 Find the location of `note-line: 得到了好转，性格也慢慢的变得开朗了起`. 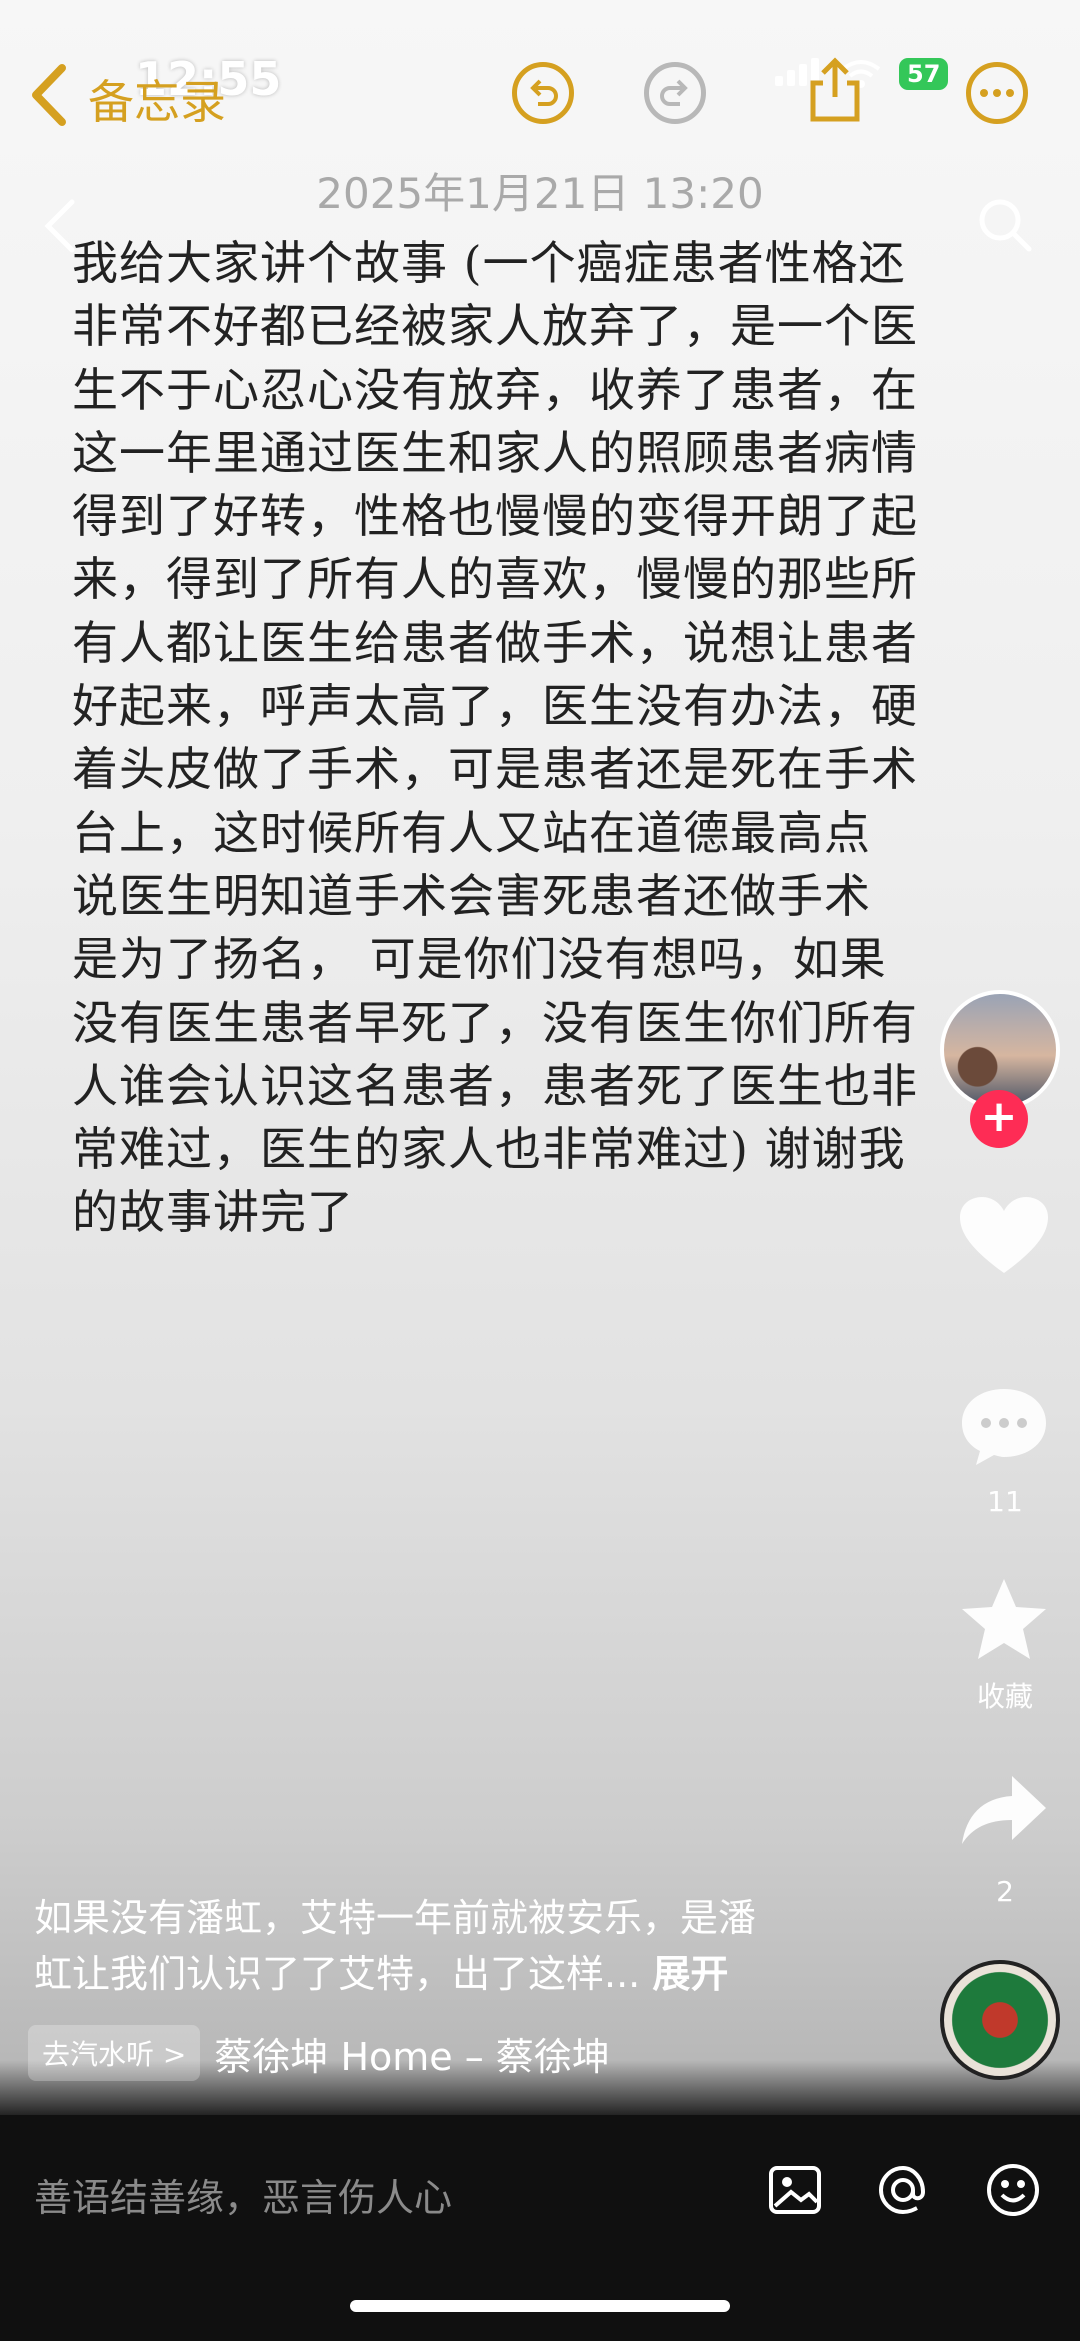

note-line: 得到了好转，性格也慢慢的变得开朗了起 is located at coordinates (495, 516).